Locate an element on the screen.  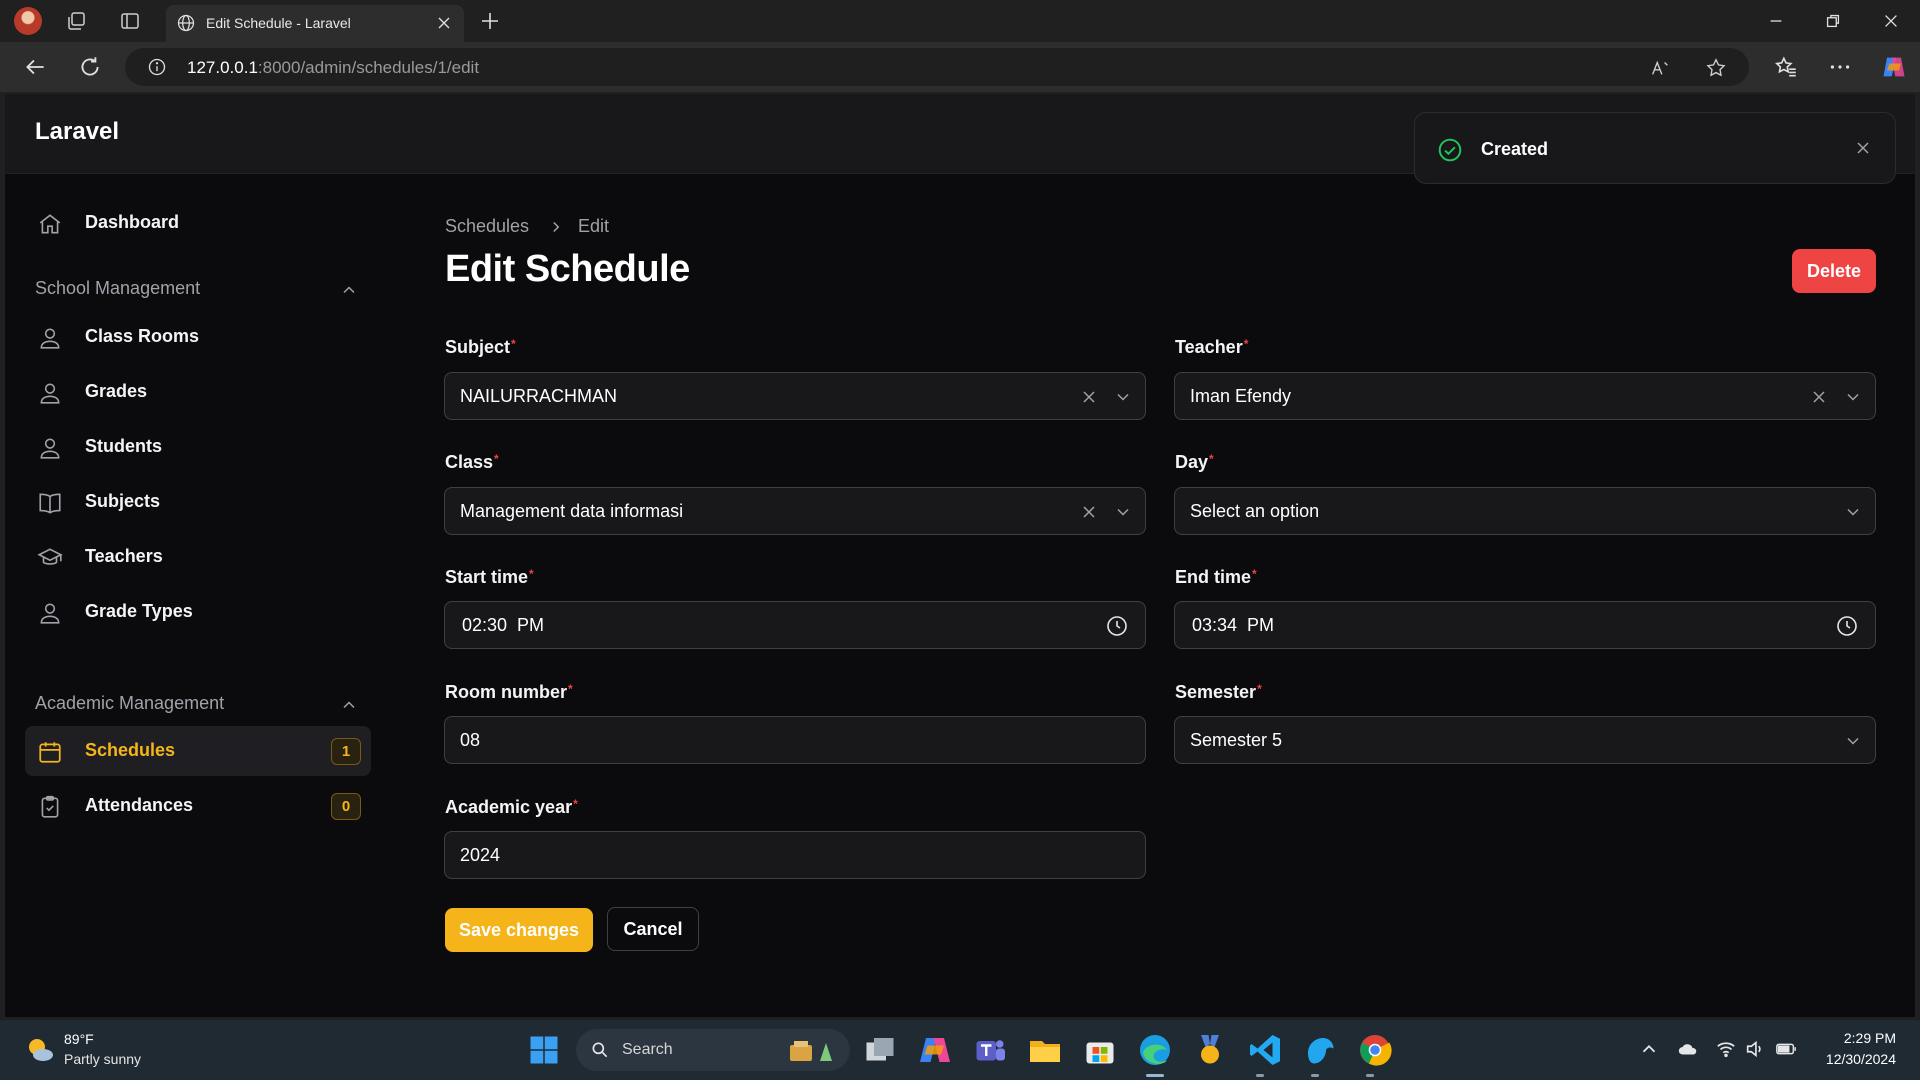
minimize-icon is located at coordinates (1776, 21).